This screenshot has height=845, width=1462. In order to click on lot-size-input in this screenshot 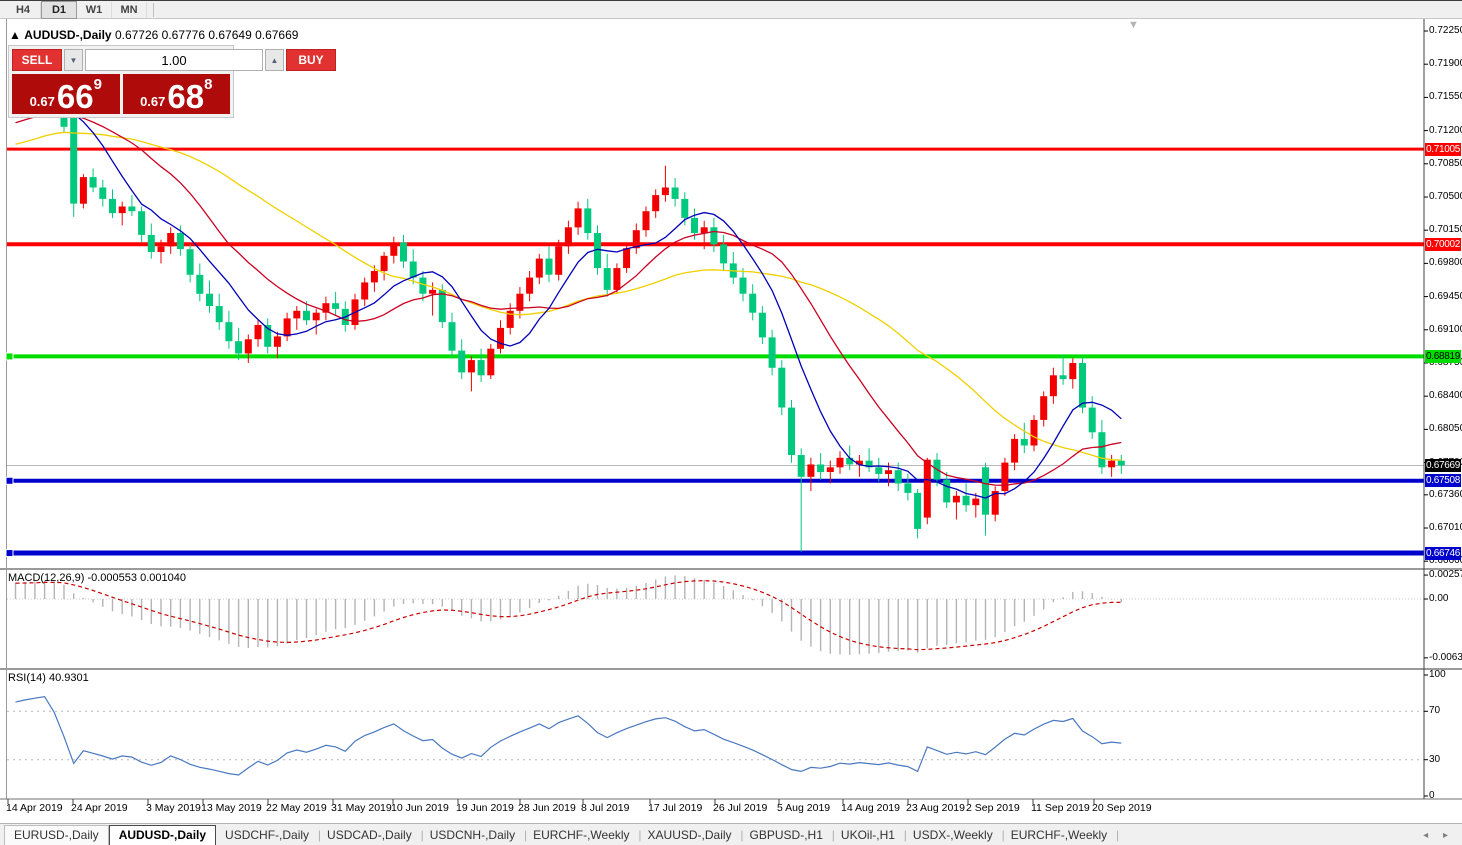, I will do `click(174, 60)`.